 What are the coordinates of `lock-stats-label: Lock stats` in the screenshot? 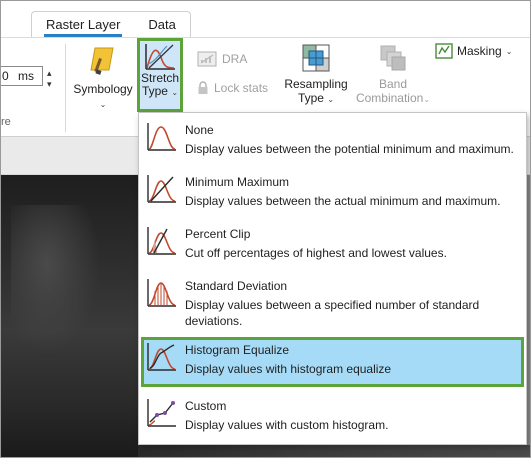 It's located at (241, 88).